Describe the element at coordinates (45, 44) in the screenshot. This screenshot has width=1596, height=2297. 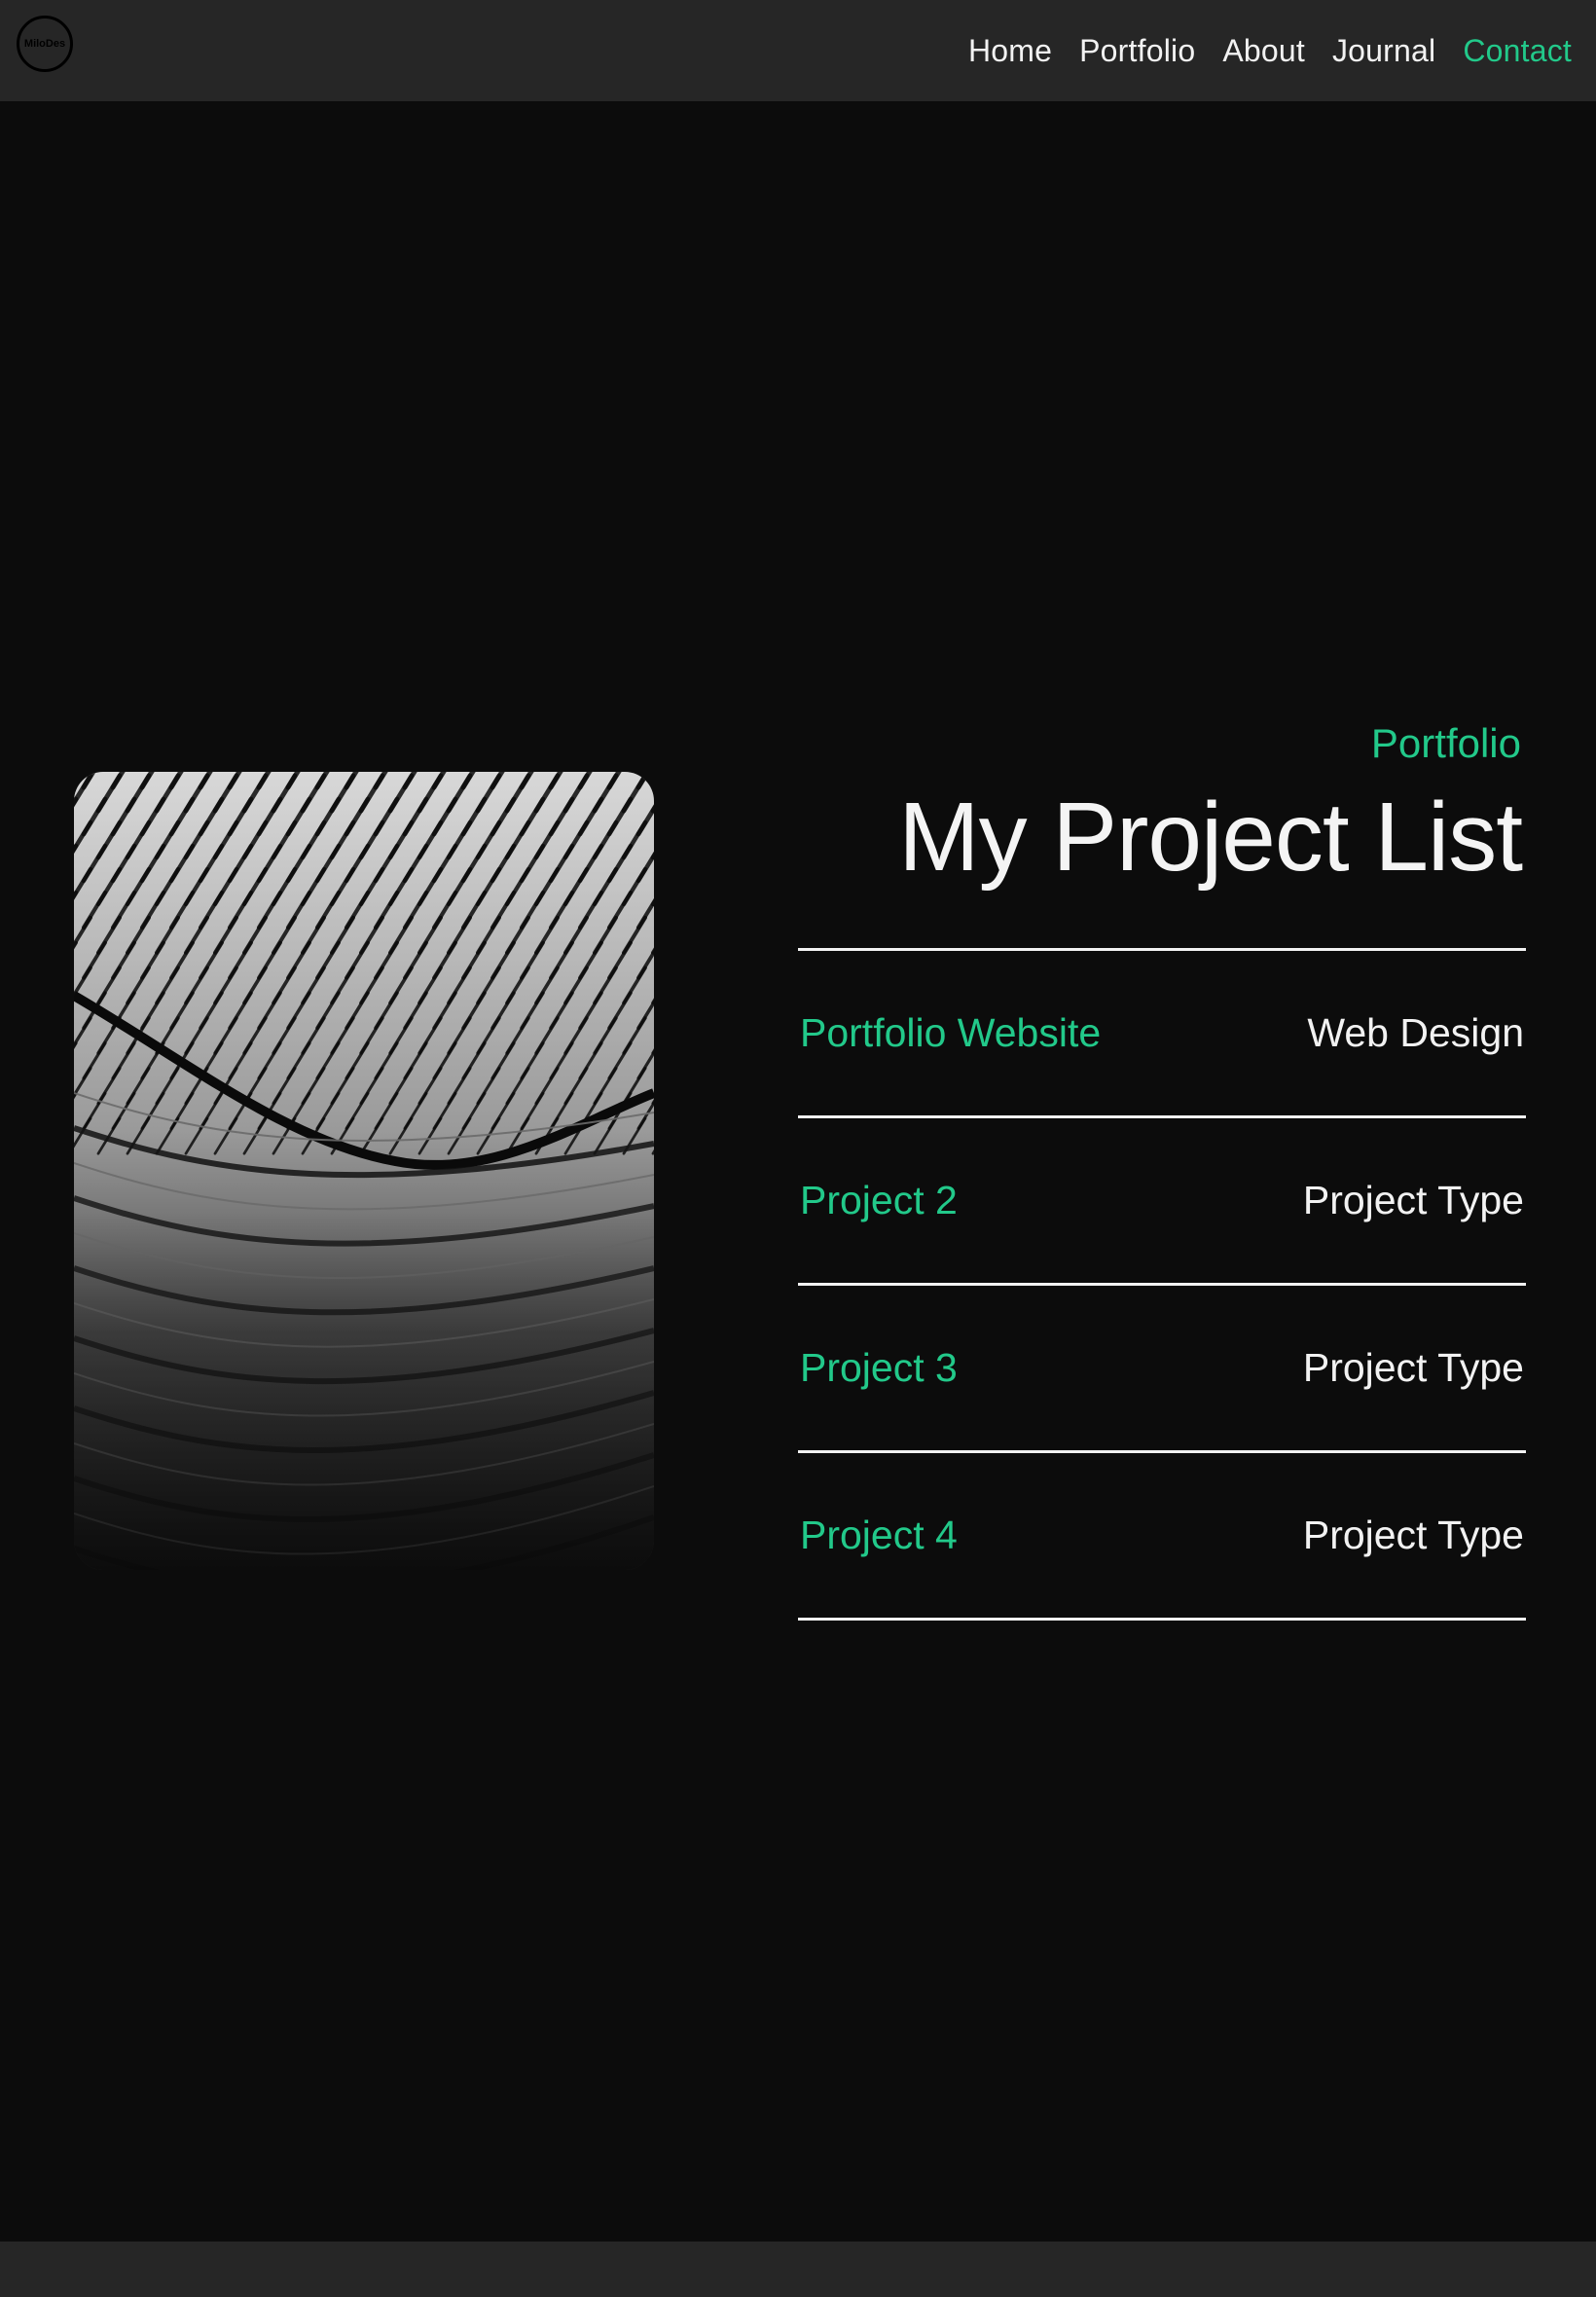
I see `logo: MiloDes` at that location.